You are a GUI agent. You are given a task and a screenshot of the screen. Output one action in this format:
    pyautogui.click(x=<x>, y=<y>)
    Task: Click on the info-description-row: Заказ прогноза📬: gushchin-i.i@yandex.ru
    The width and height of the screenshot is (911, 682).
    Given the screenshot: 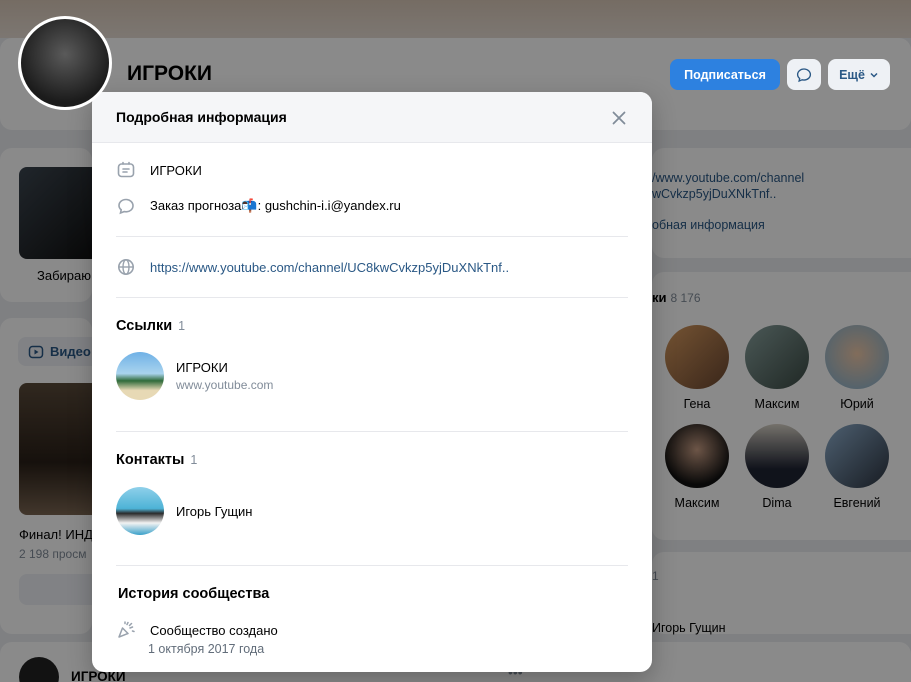 What is the action you would take?
    pyautogui.click(x=258, y=206)
    